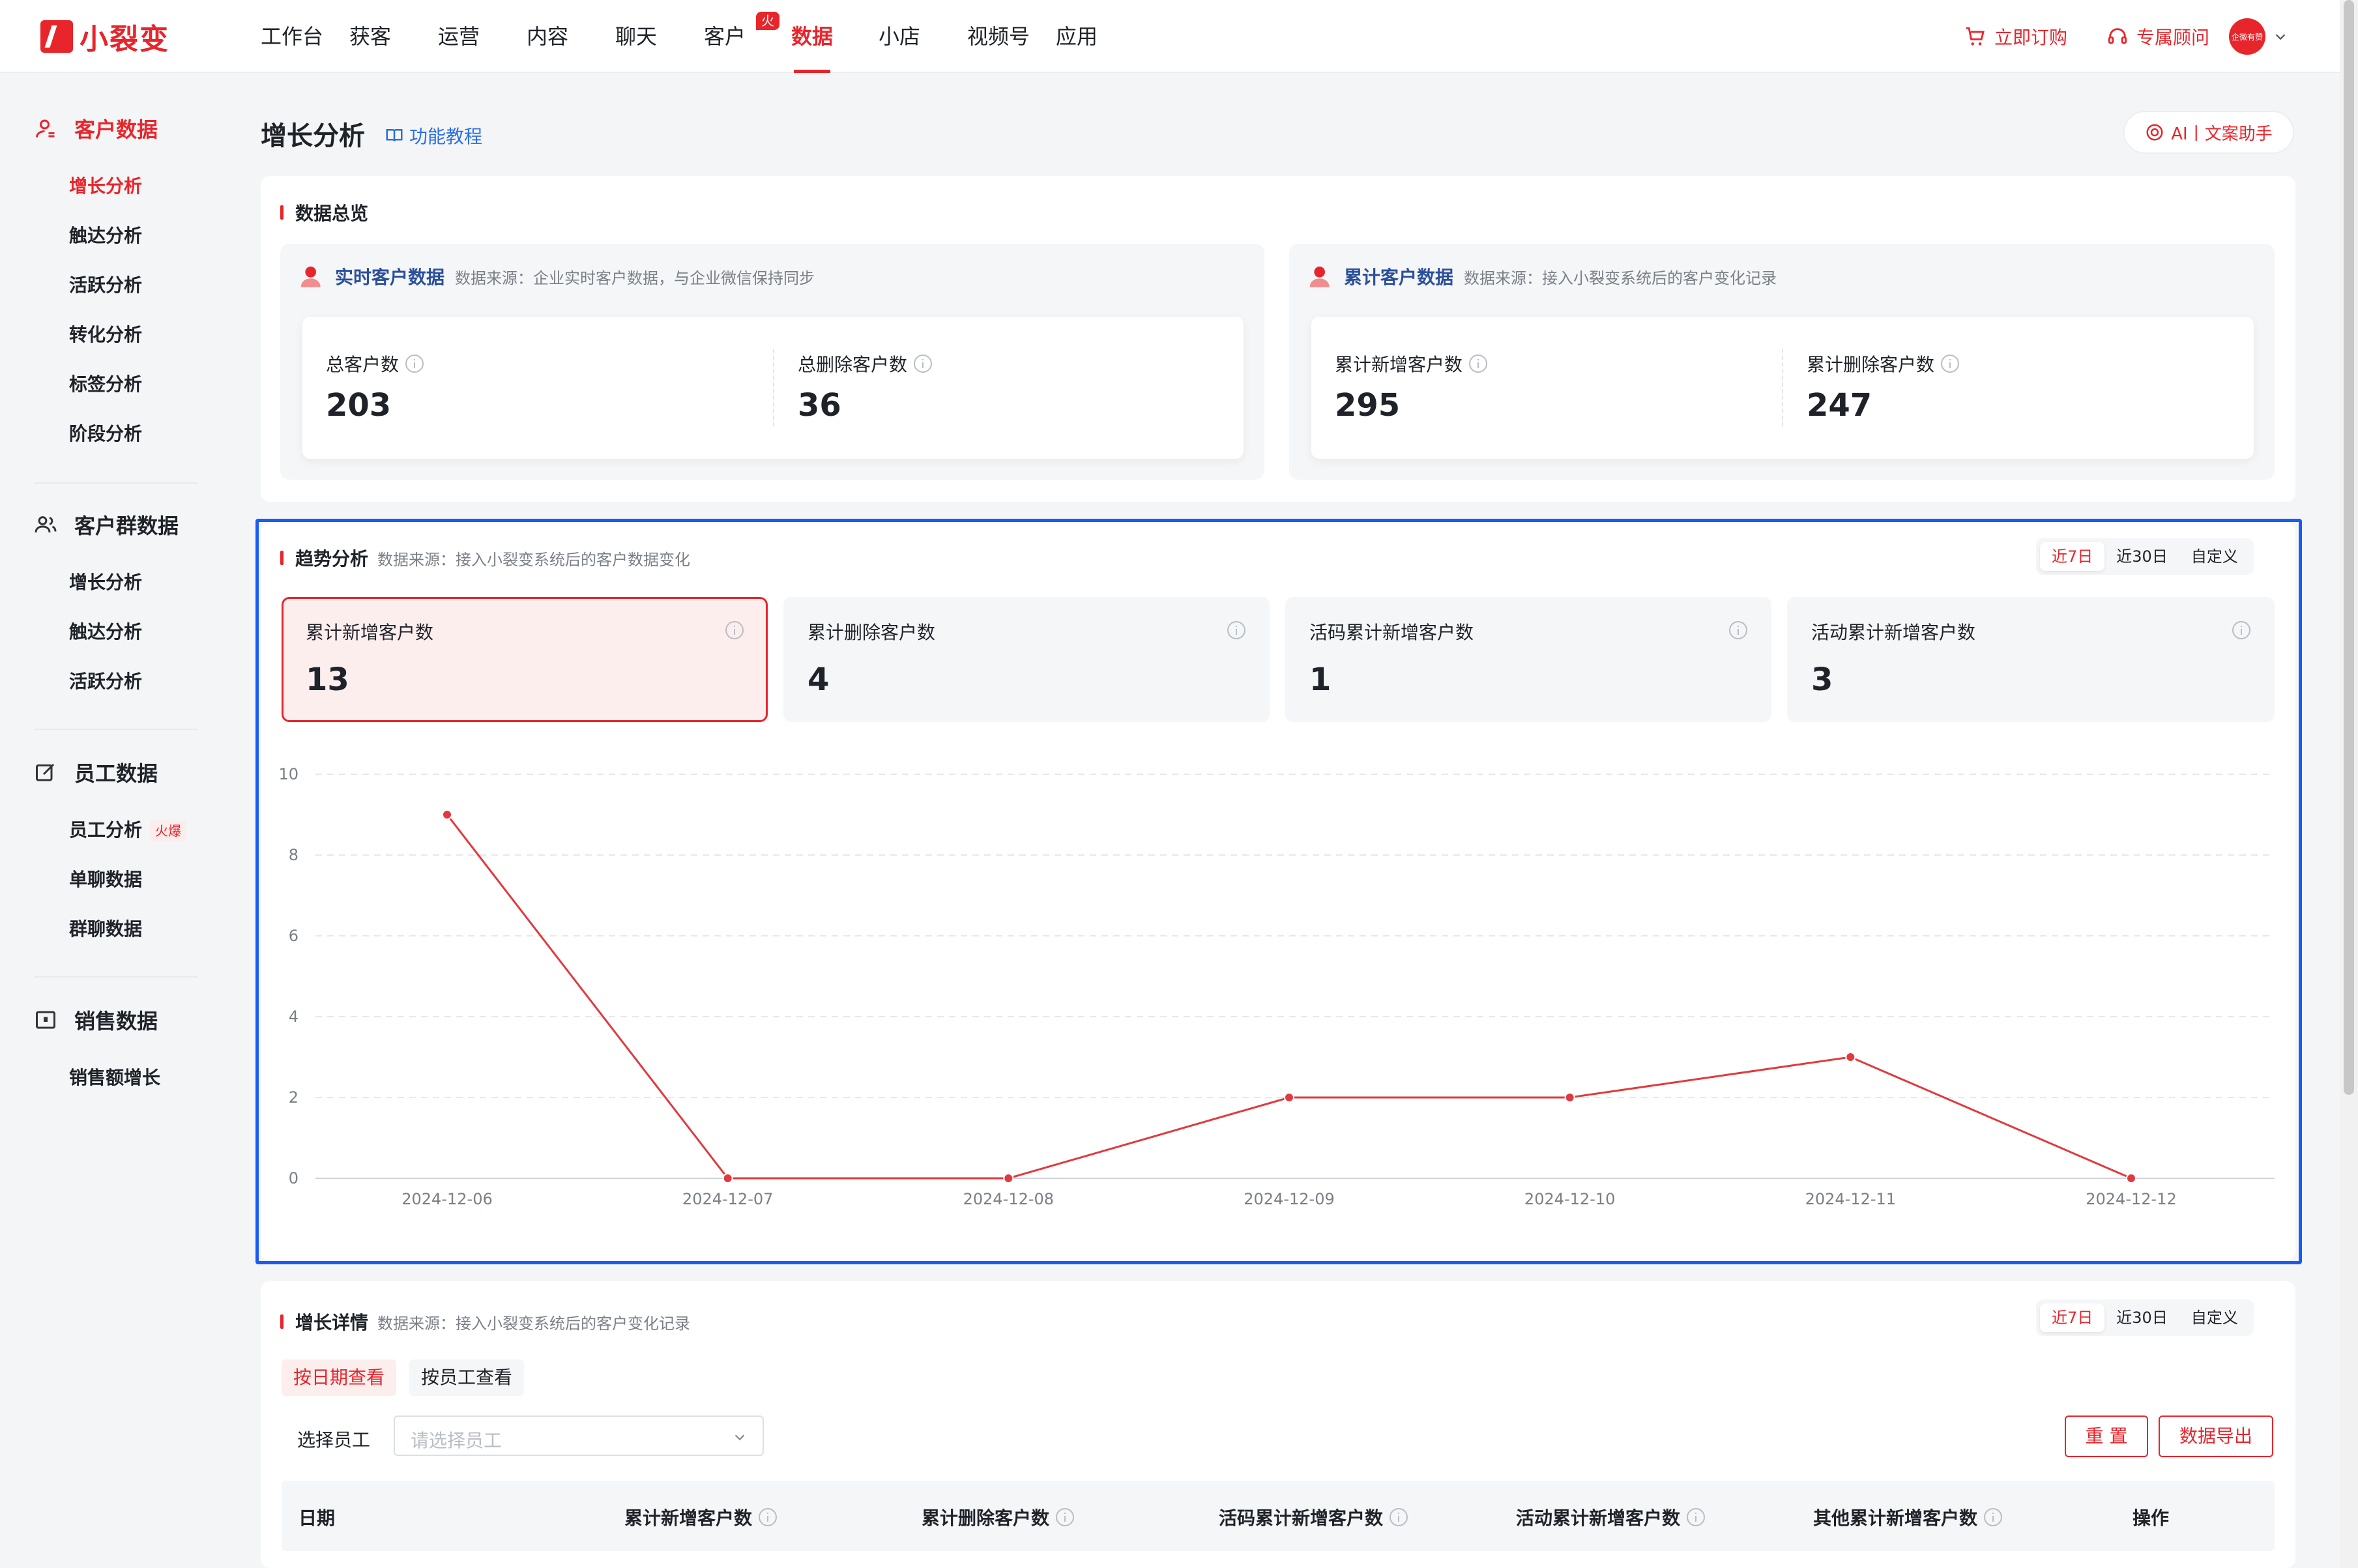 This screenshot has height=1568, width=2358. I want to click on range-tab-30d: 近30日, so click(2141, 1317).